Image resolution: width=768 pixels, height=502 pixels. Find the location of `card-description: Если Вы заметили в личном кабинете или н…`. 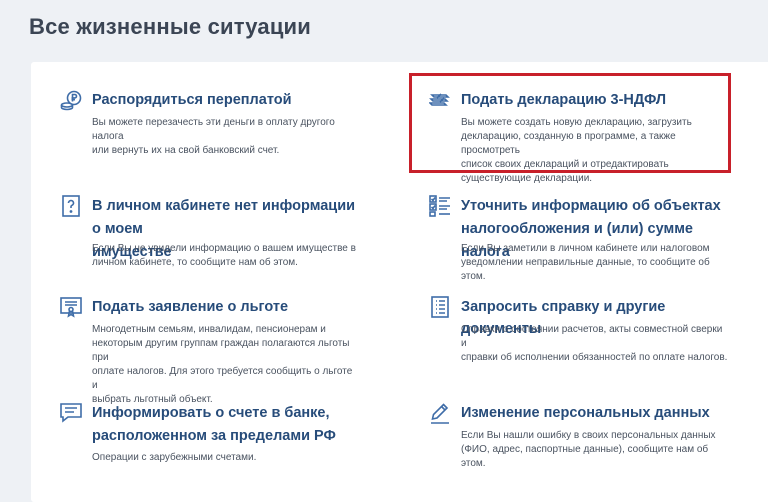

card-description: Если Вы заметили в личном кабинете или н… is located at coordinates (585, 262).